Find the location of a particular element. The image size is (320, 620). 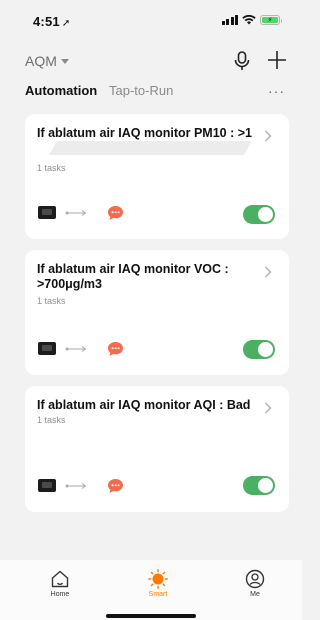

nav-smart: Smart is located at coordinates (158, 583).